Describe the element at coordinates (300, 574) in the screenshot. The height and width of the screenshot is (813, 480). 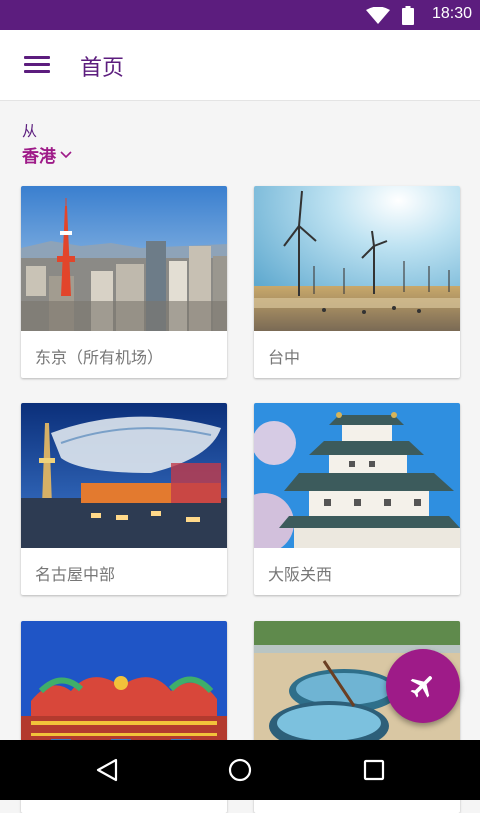
I see `destination-name: 大阪关西` at that location.